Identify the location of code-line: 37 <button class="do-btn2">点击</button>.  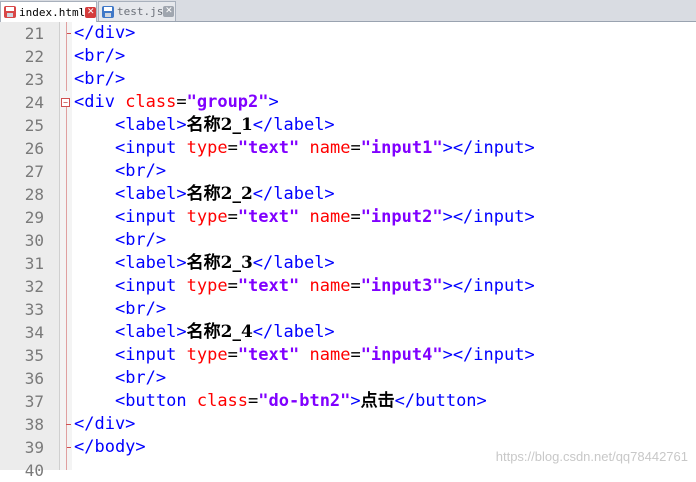
(348, 401).